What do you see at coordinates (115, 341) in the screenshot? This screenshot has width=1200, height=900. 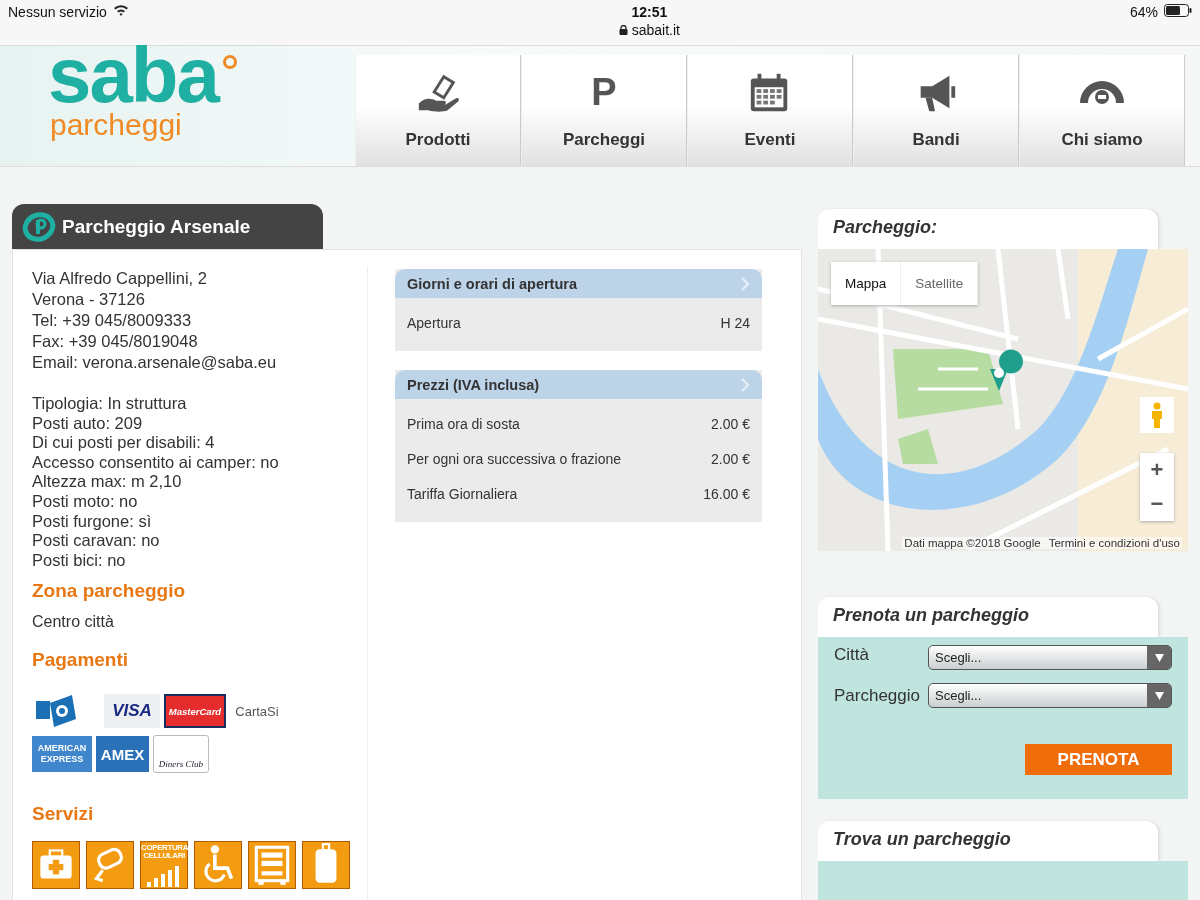 I see `info-text: Fax: +39 045/8019048` at bounding box center [115, 341].